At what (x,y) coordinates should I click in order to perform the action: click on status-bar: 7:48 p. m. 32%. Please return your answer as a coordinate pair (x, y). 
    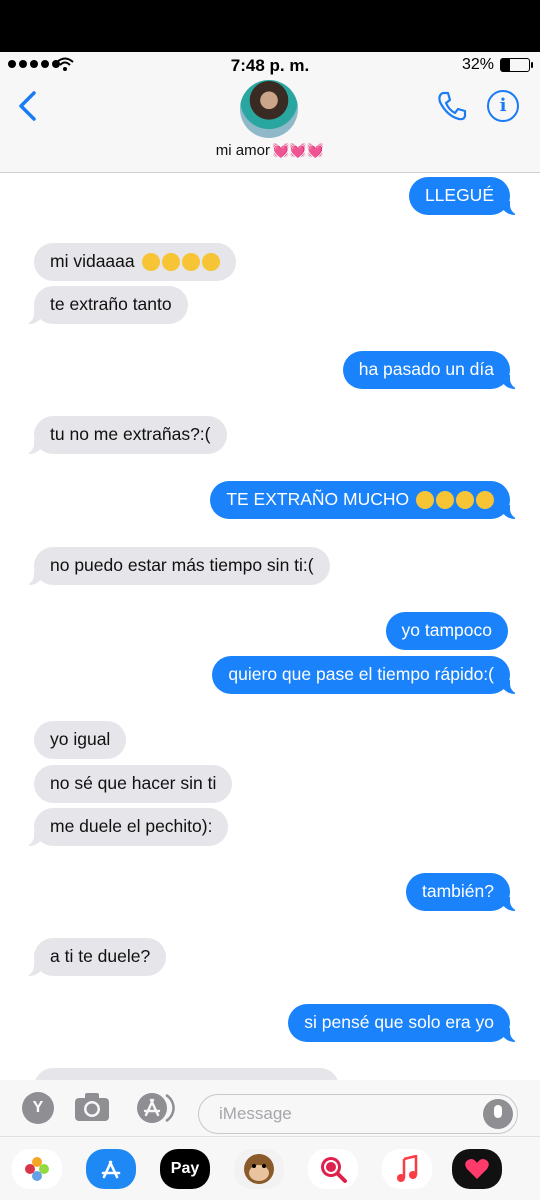
    Looking at the image, I should click on (270, 65).